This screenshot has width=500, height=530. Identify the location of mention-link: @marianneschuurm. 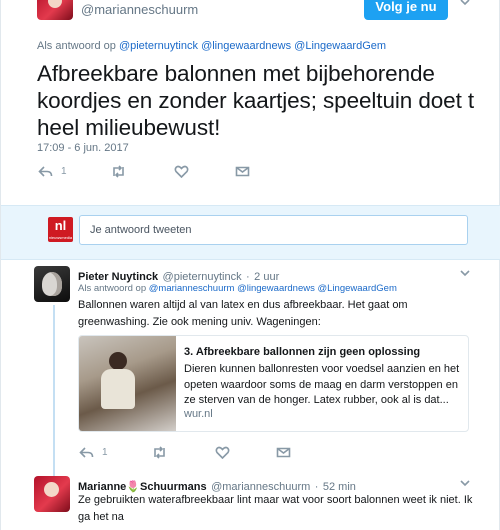
(192, 288).